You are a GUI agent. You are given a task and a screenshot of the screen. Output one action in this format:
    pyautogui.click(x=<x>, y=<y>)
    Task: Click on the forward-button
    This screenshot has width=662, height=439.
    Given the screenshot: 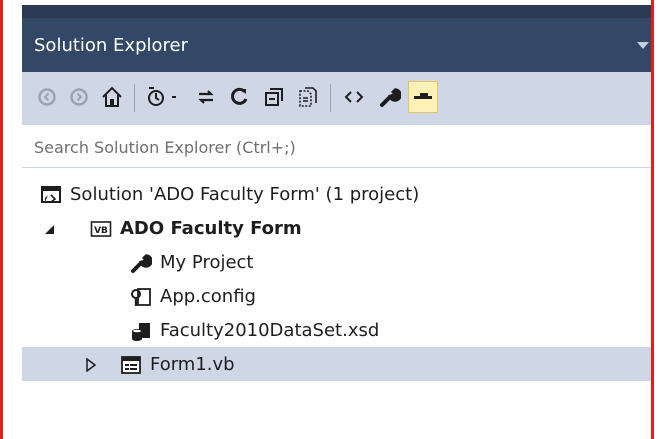 What is the action you would take?
    pyautogui.click(x=79, y=97)
    